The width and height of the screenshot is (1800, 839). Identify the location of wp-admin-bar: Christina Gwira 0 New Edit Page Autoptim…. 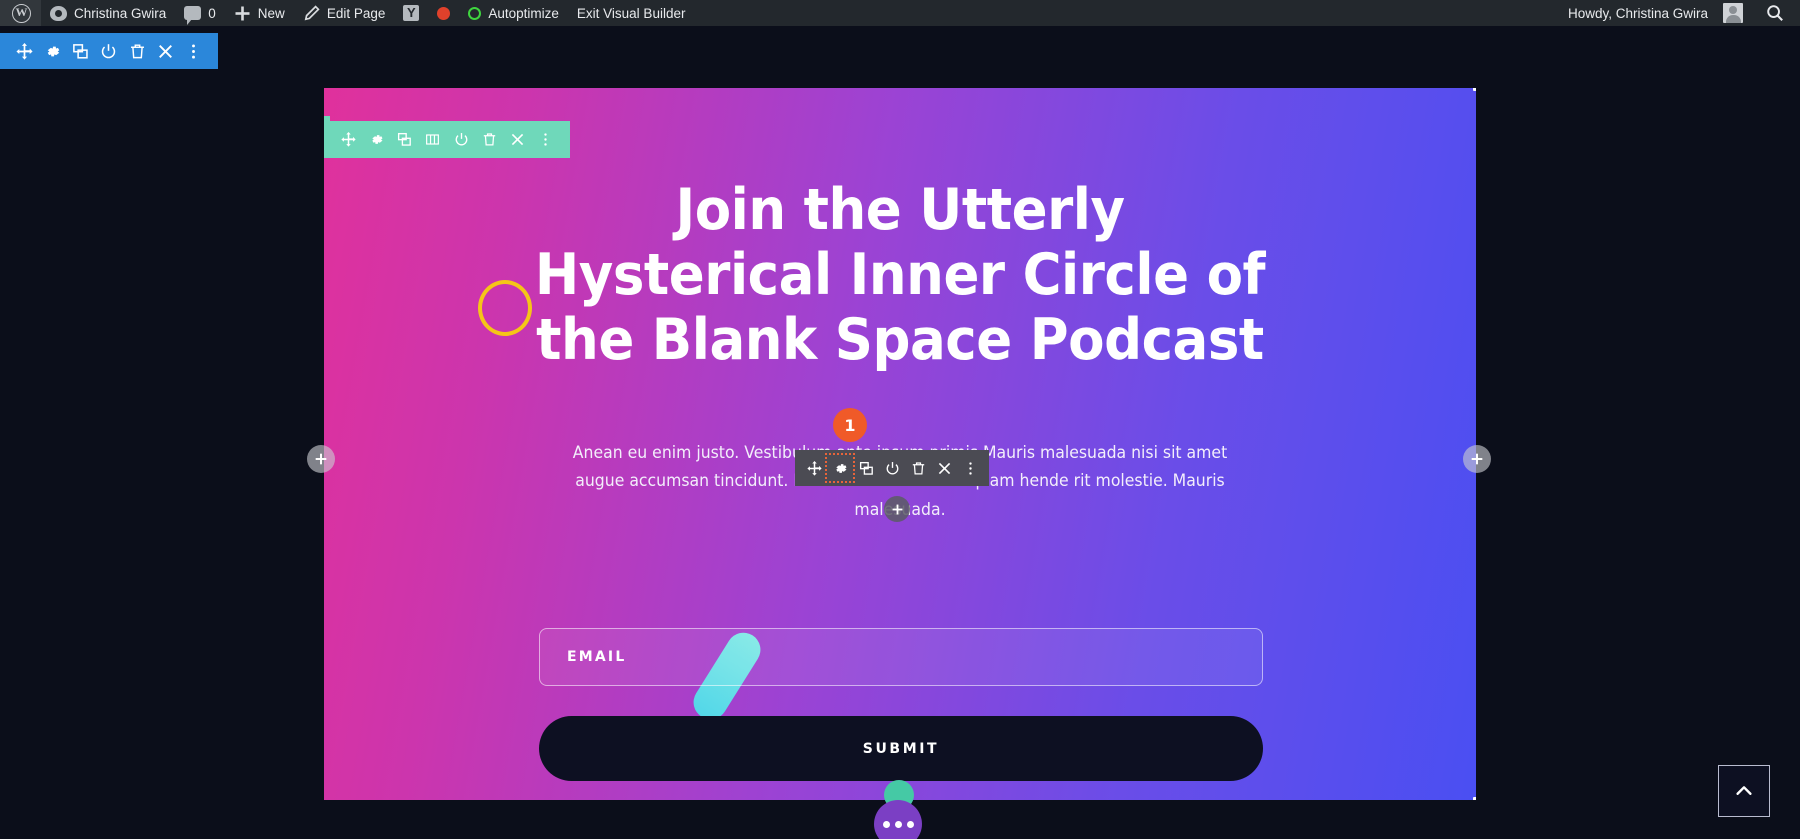
(900, 13).